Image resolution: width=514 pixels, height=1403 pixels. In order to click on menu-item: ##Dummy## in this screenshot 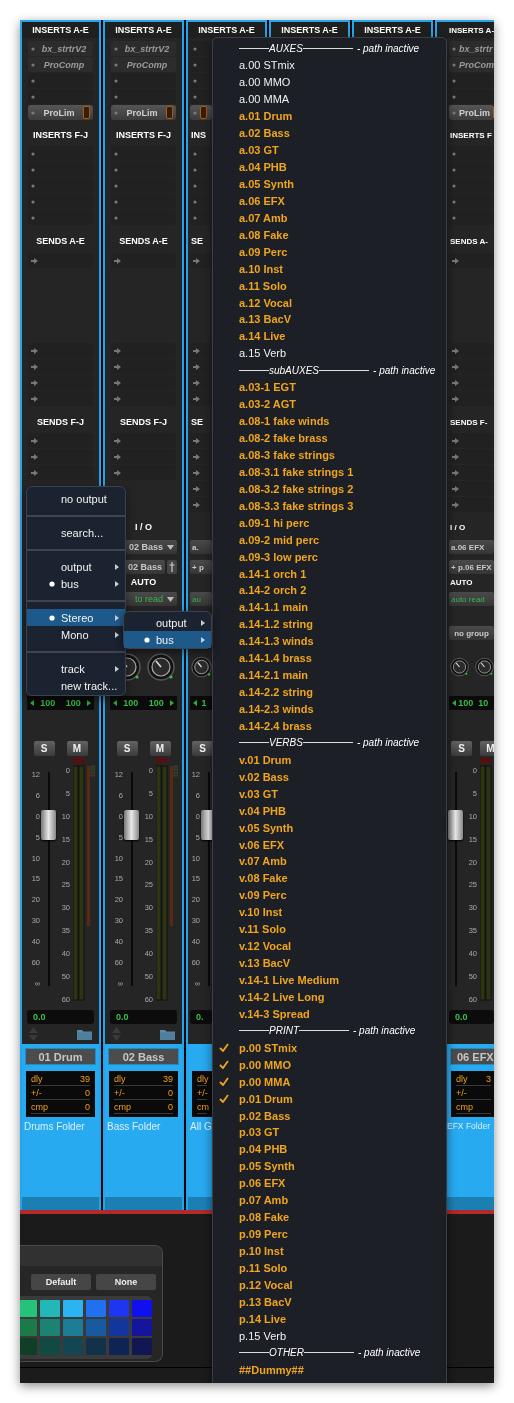, I will do `click(329, 1370)`.